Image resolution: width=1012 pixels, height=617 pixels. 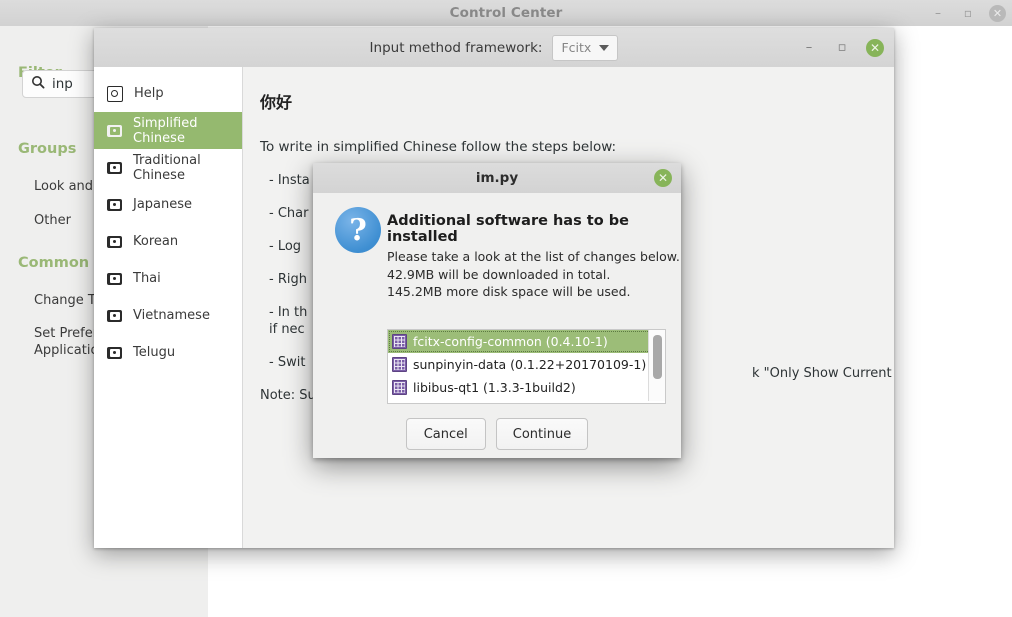 What do you see at coordinates (147, 278) in the screenshot?
I see `list-item-label: Thai` at bounding box center [147, 278].